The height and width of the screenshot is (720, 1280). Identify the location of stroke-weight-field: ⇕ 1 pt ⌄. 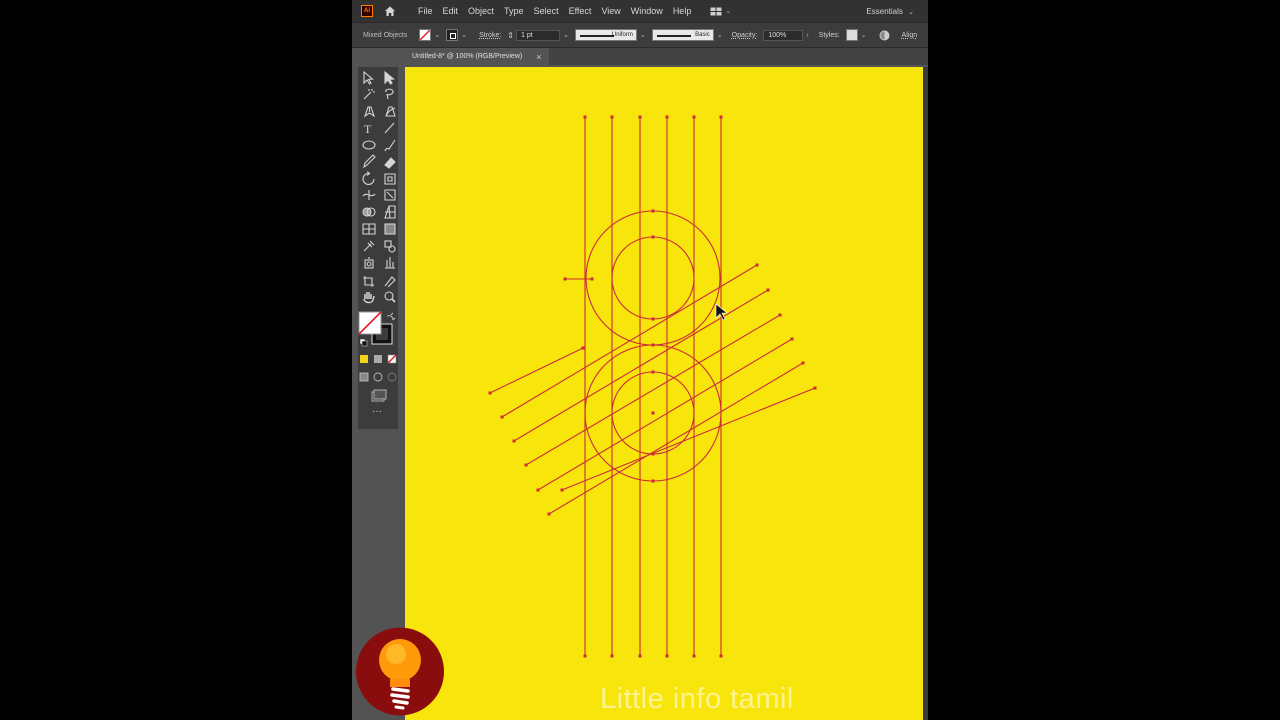
(538, 35).